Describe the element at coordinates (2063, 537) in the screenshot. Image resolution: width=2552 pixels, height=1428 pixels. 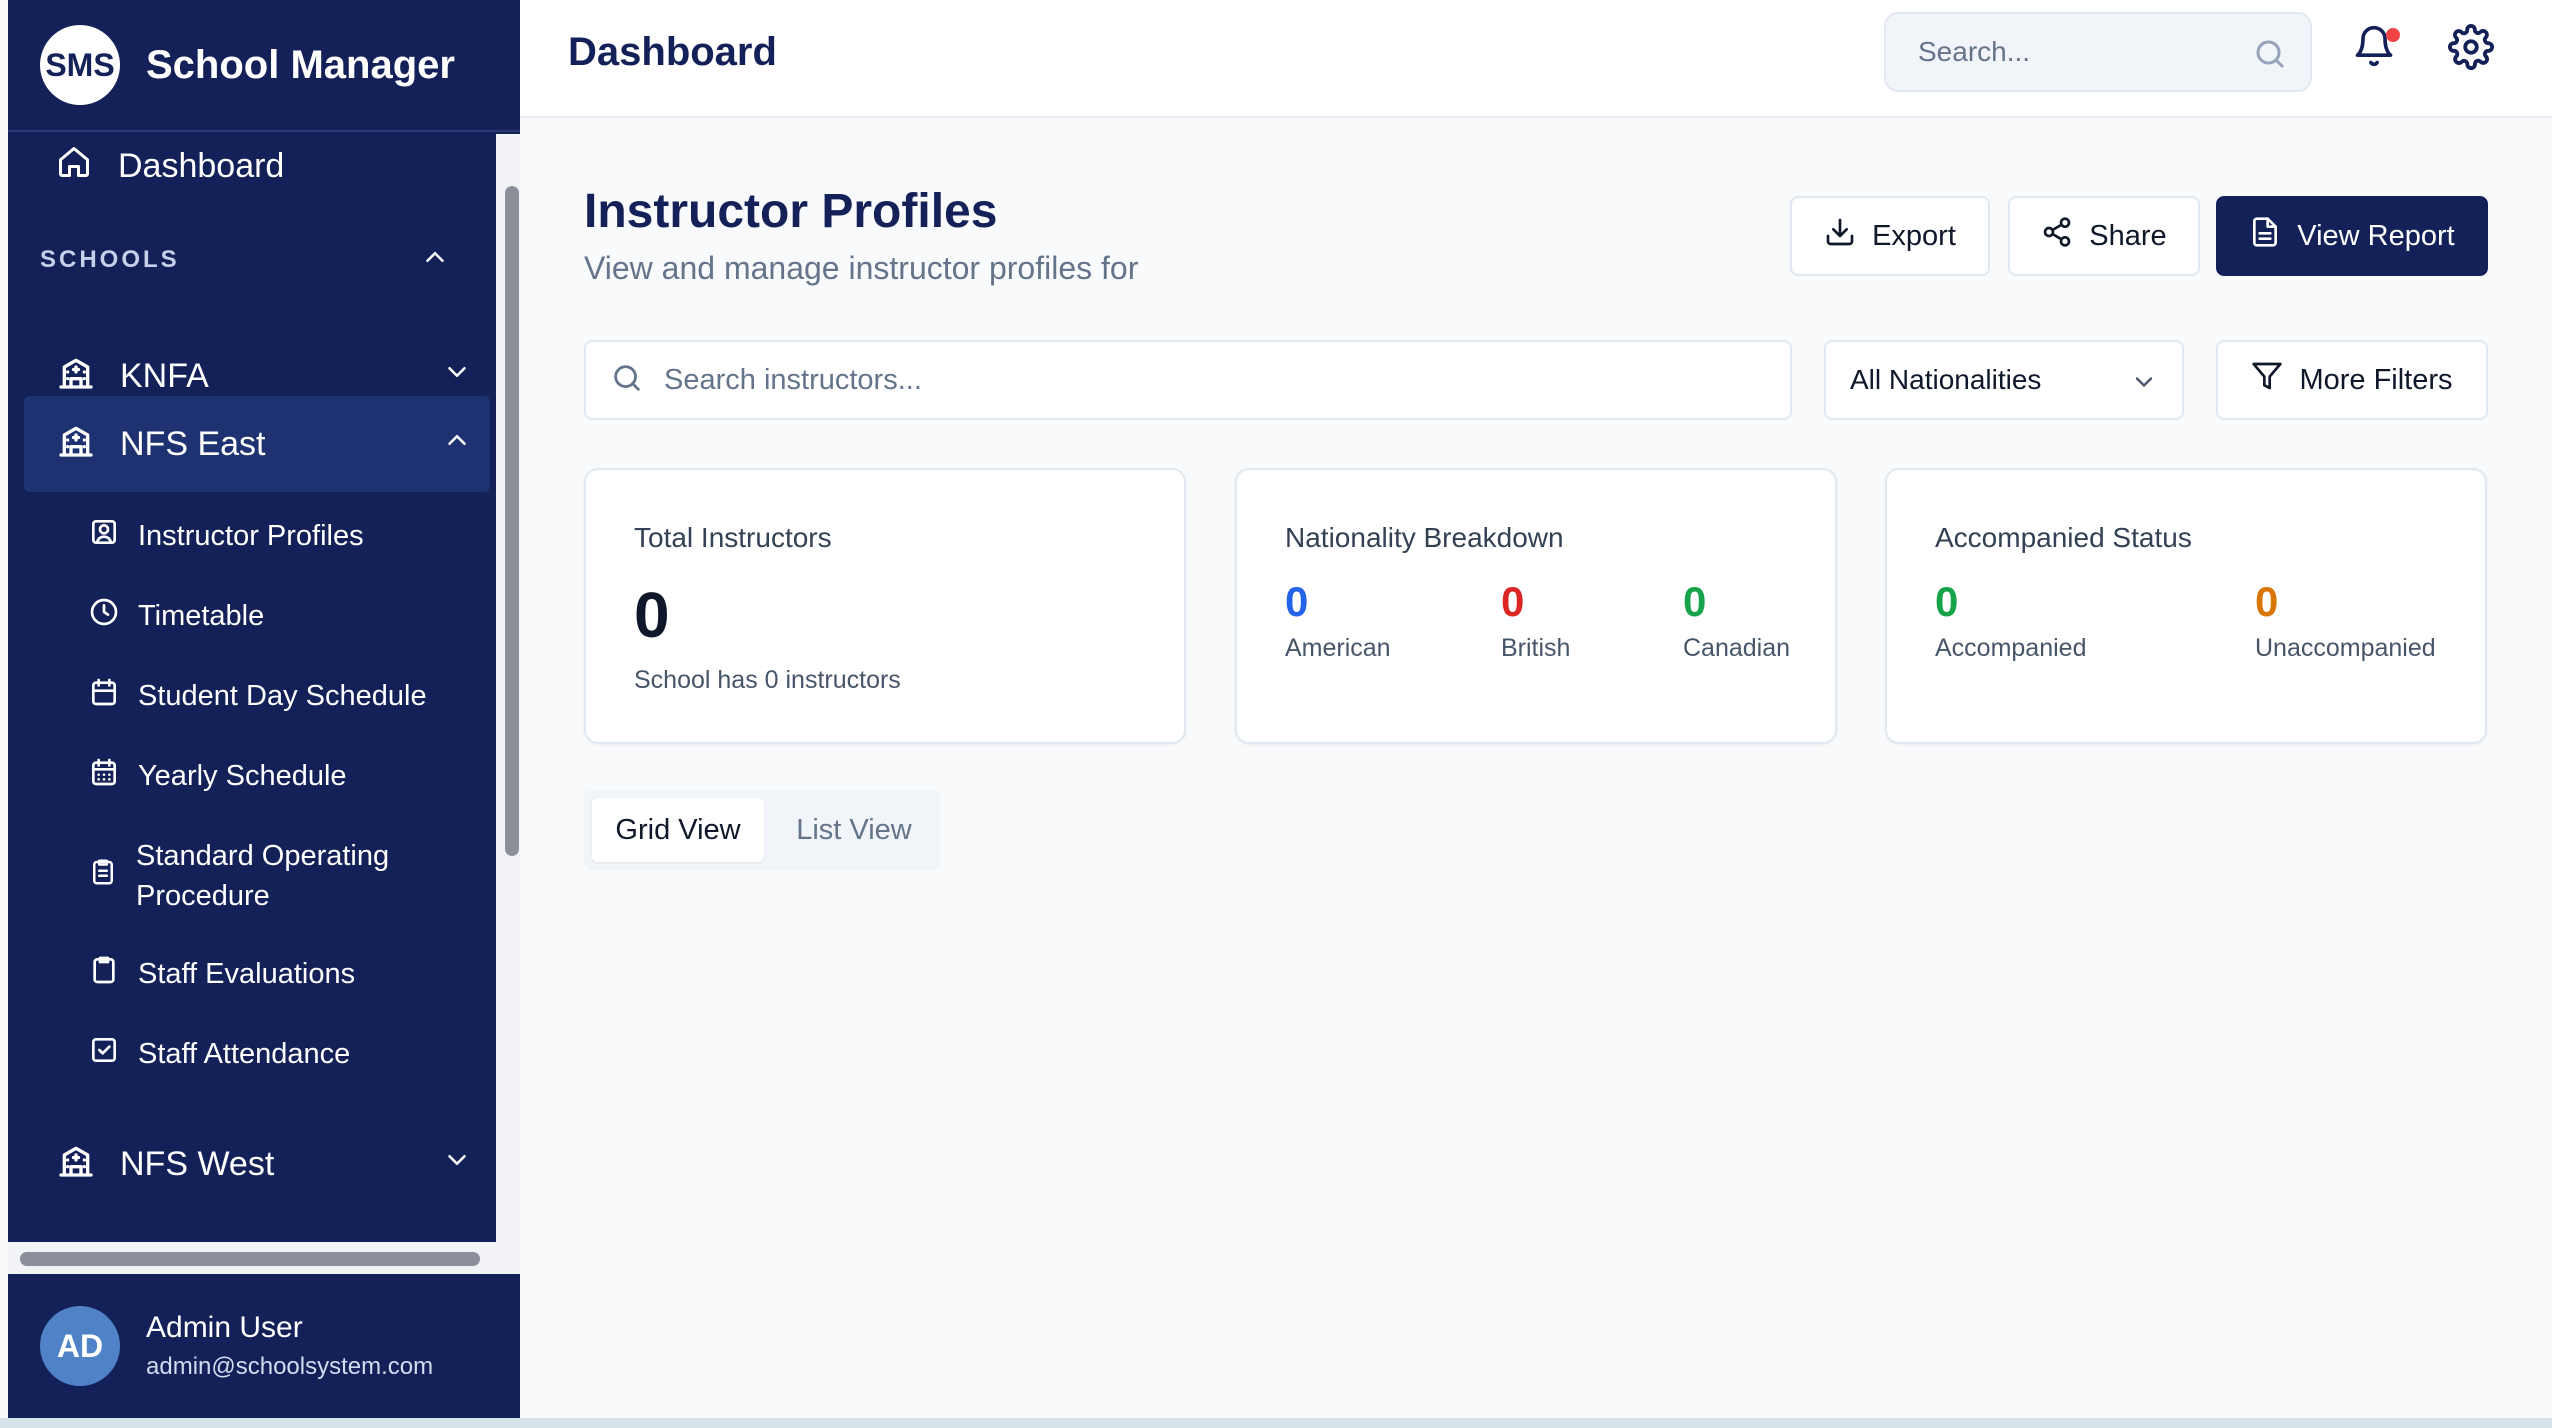
I see `card-title: Accompanied Status` at that location.